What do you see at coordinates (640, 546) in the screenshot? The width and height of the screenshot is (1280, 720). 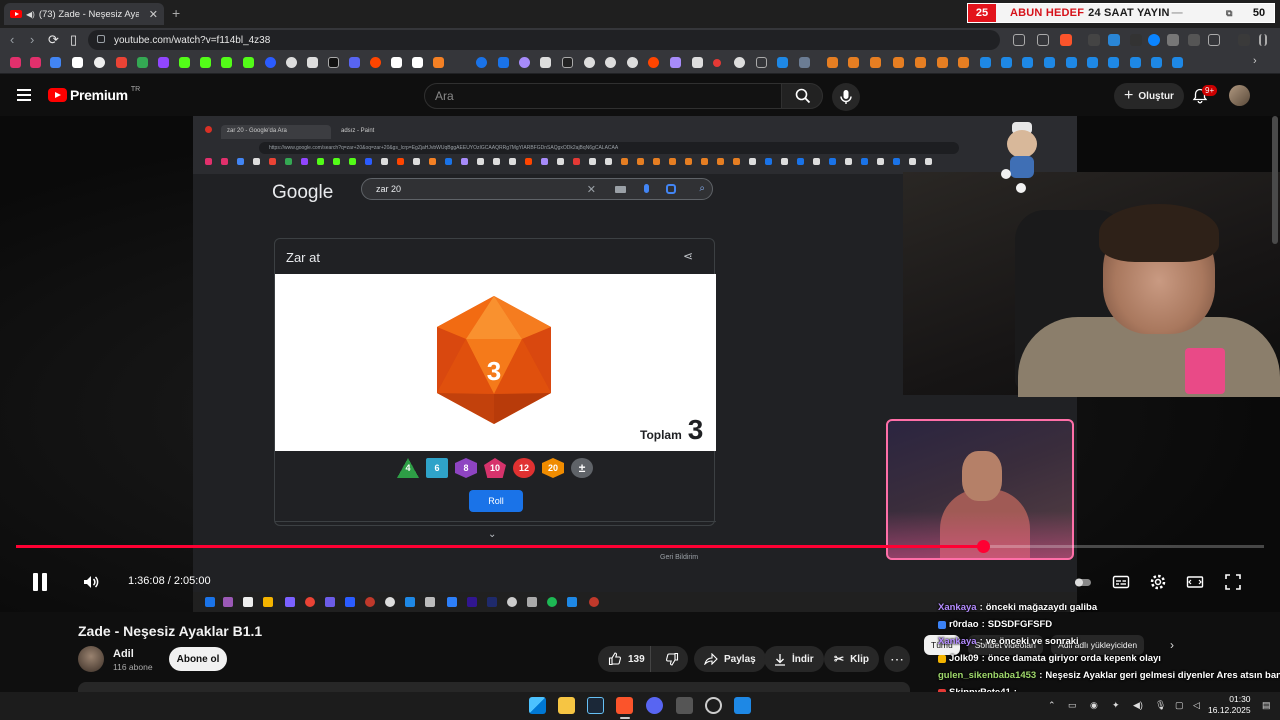 I see `progress-bar` at bounding box center [640, 546].